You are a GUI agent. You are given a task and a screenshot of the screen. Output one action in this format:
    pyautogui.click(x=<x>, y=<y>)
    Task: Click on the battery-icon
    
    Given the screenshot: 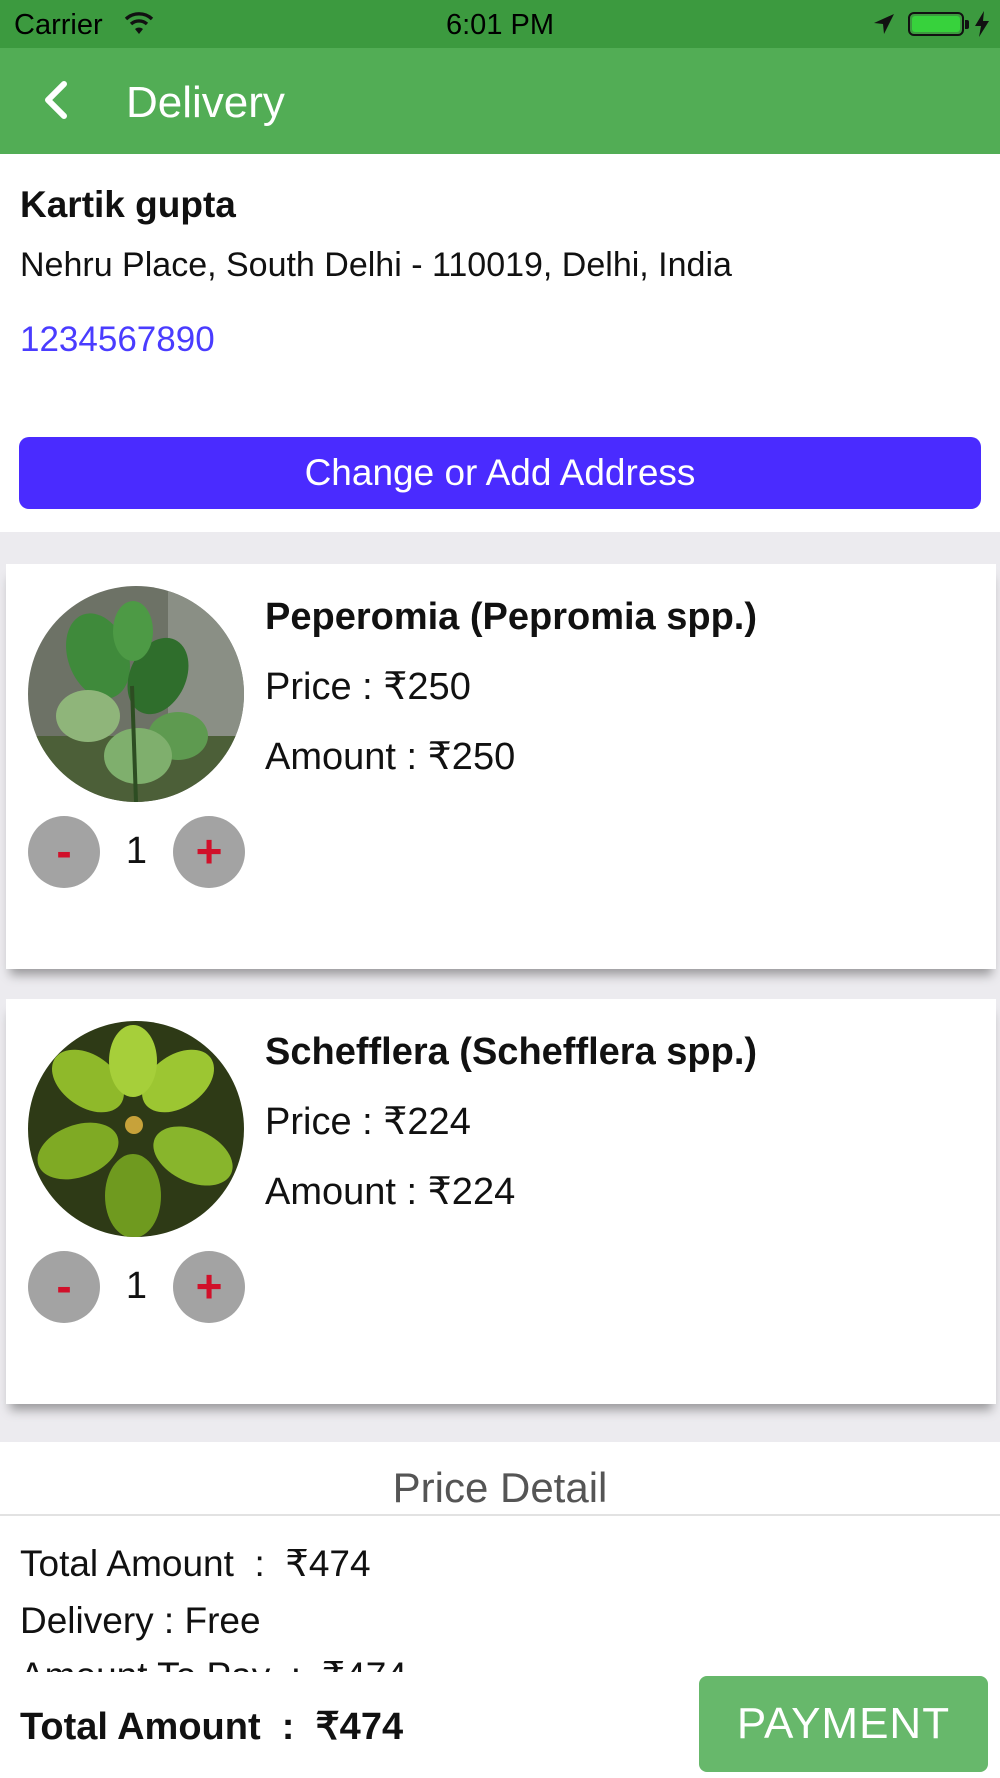 What is the action you would take?
    pyautogui.click(x=938, y=24)
    